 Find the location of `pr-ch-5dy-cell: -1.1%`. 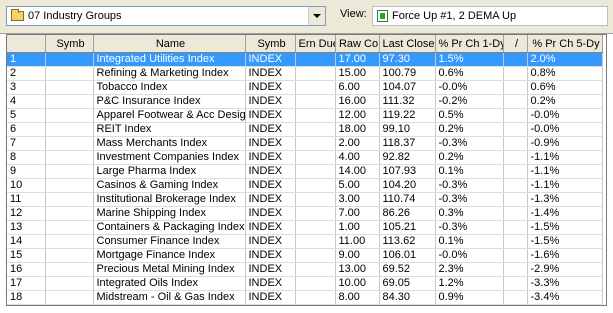

pr-ch-5dy-cell: -1.1% is located at coordinates (565, 171).